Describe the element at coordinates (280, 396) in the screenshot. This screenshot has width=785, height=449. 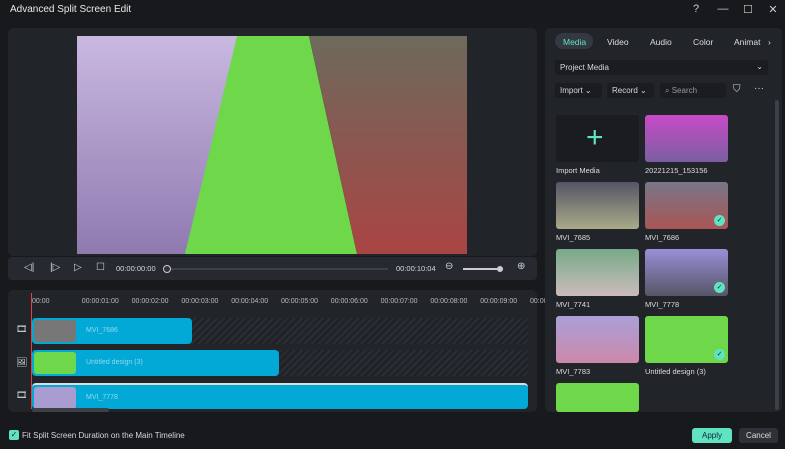
I see `timeline-clip: MVI_7778` at that location.